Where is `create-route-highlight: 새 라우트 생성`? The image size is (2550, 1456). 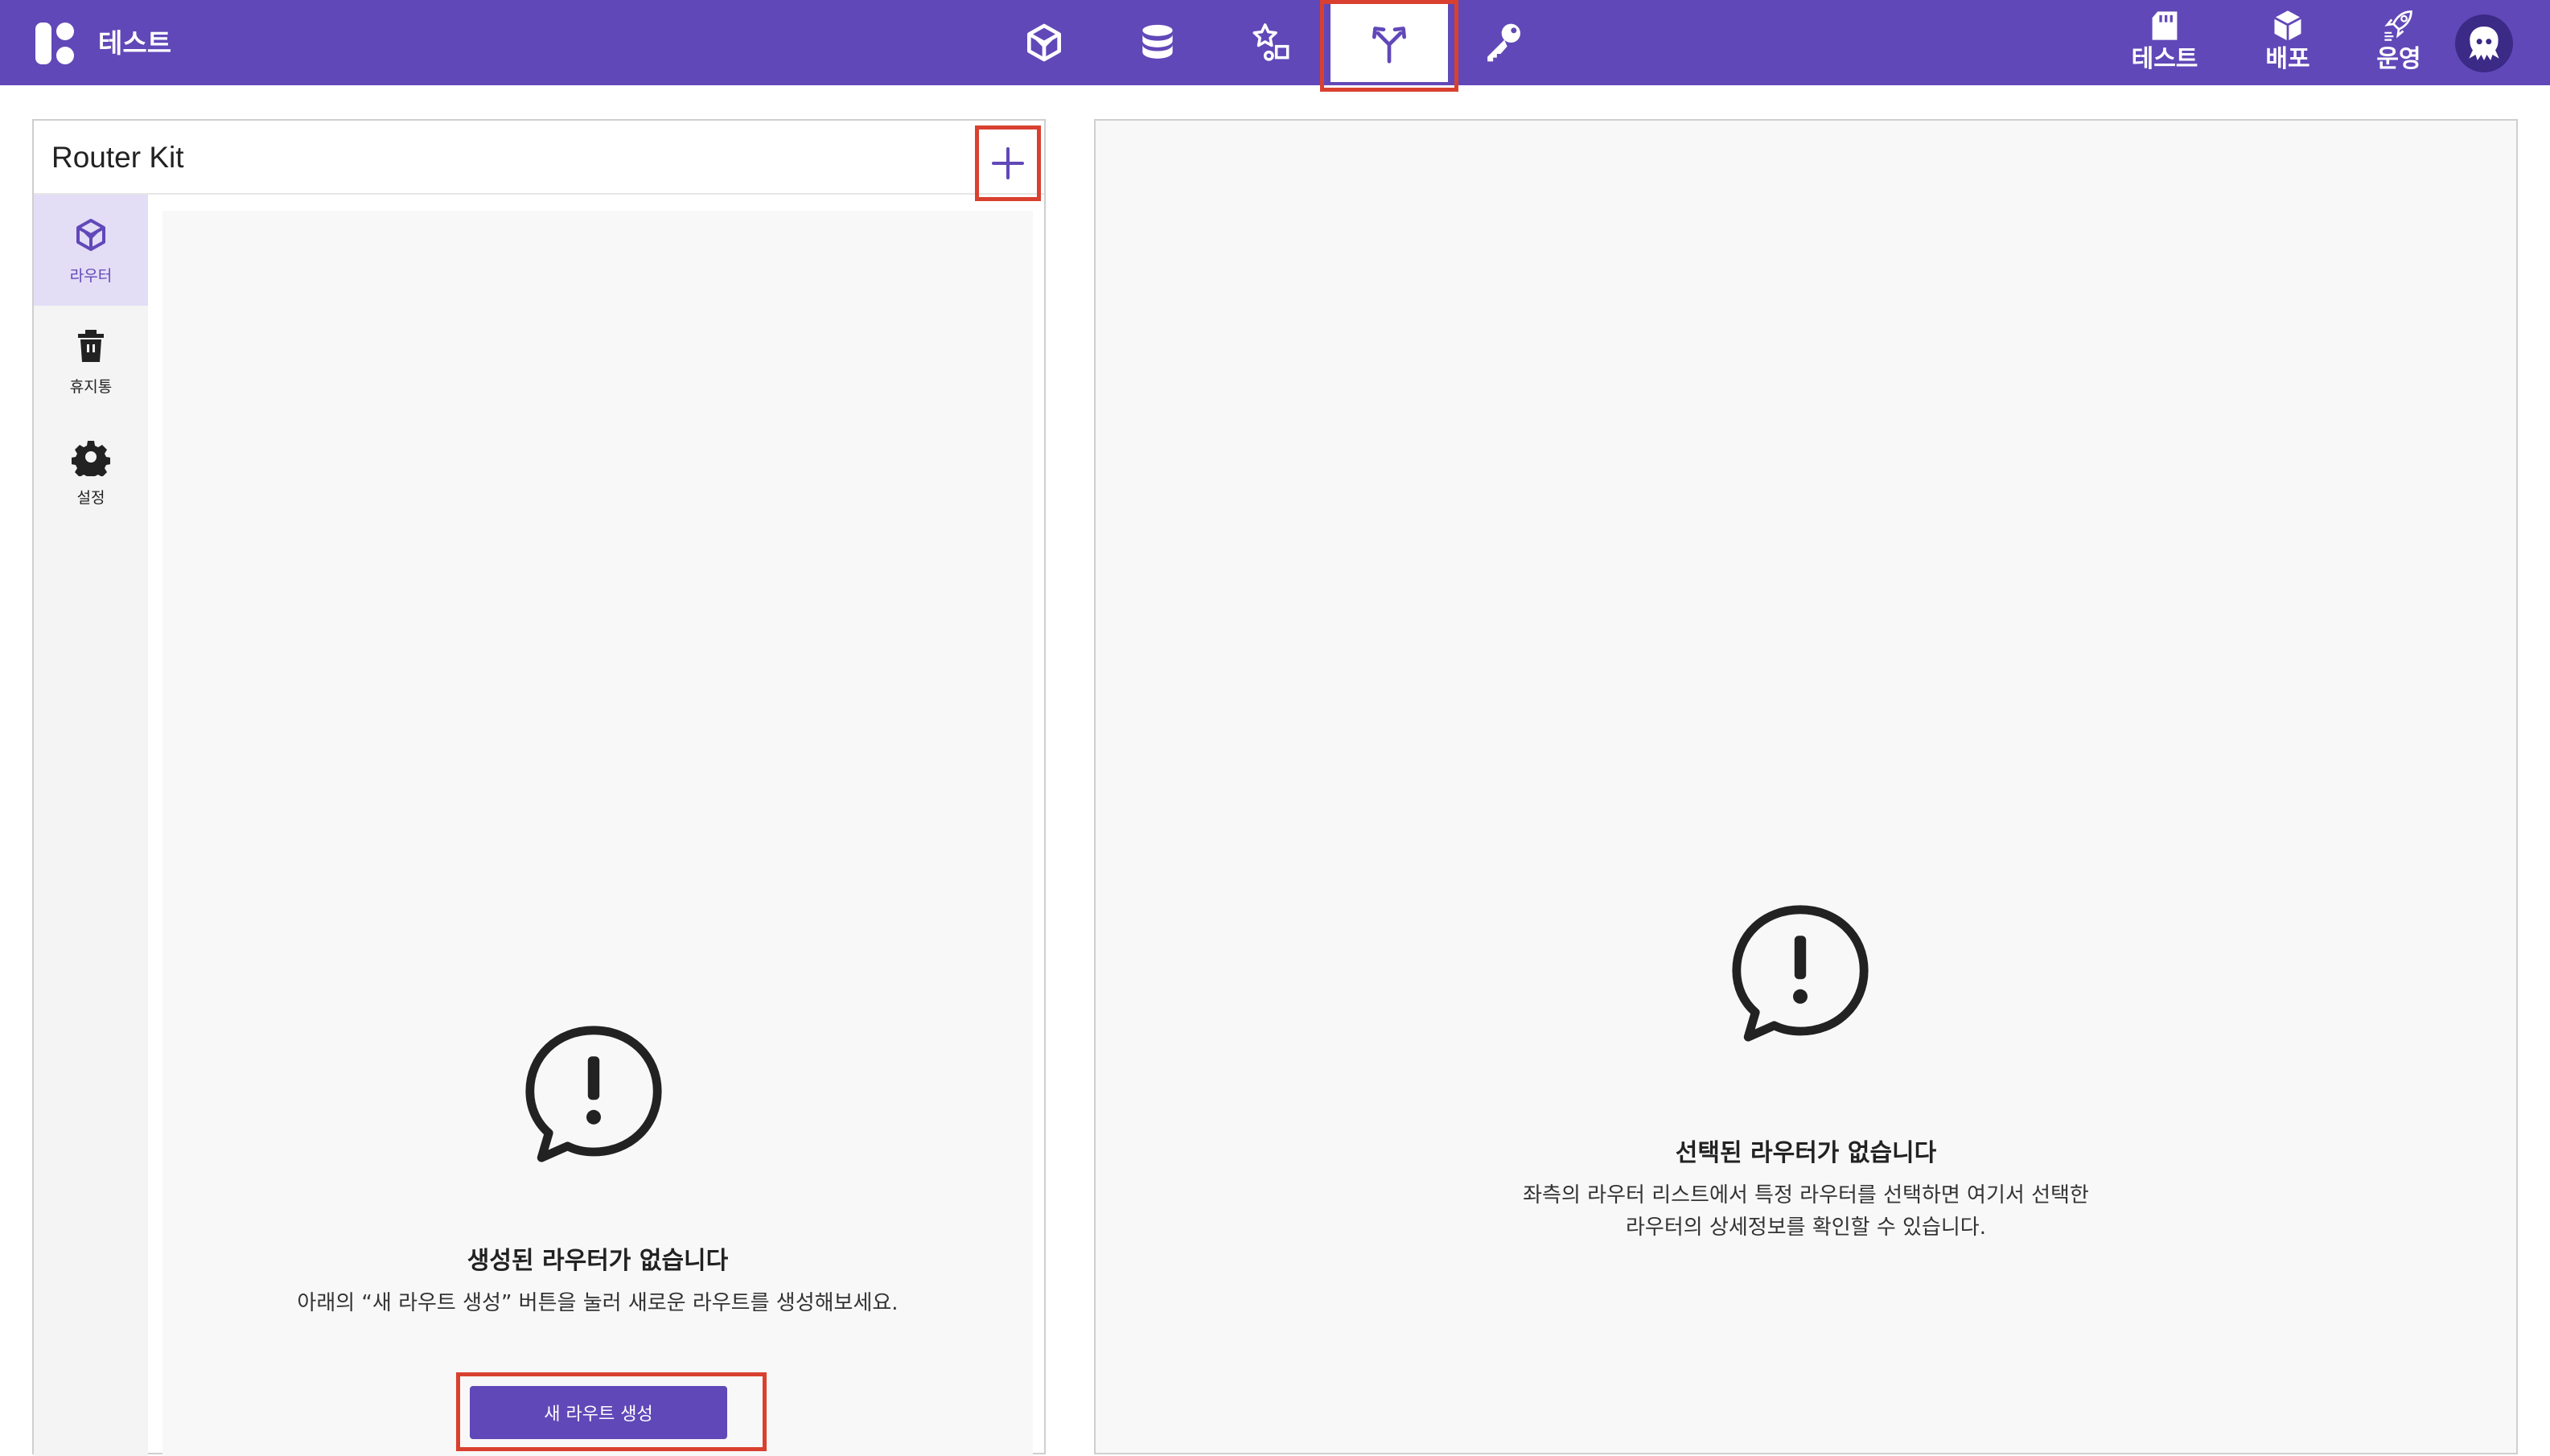 create-route-highlight: 새 라우트 생성 is located at coordinates (611, 1411).